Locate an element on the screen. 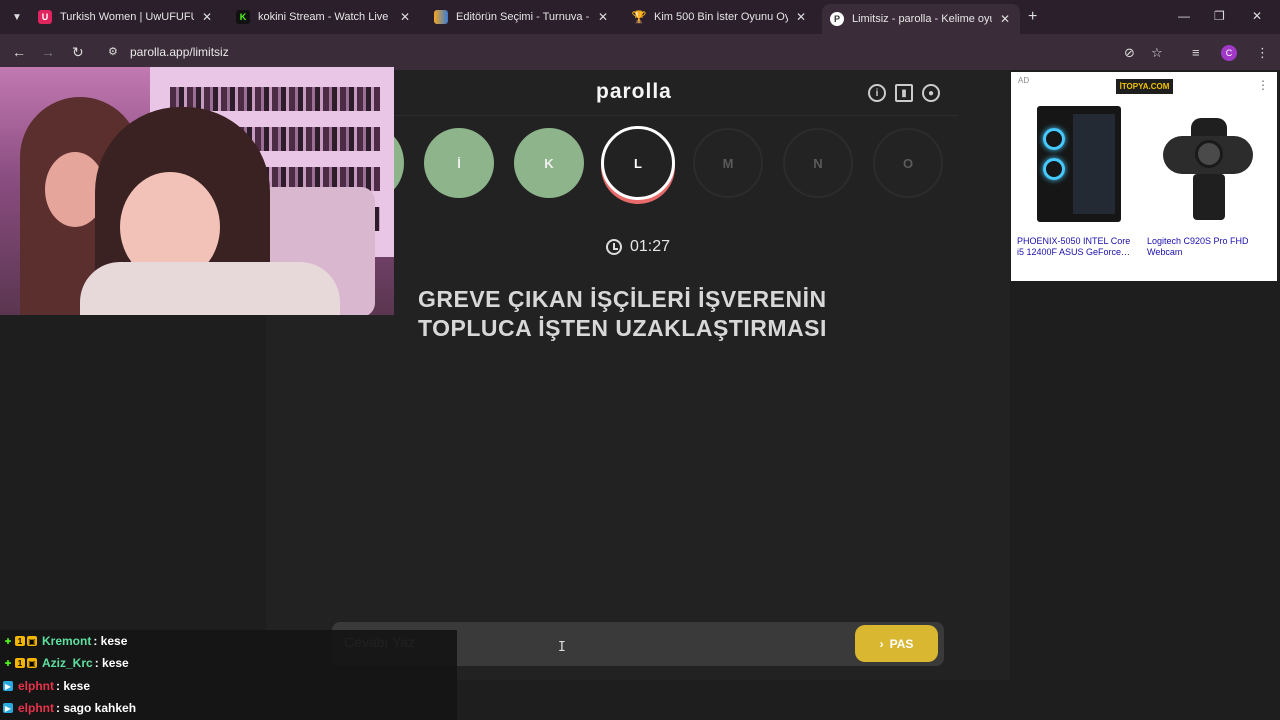 The image size is (1280, 720). chat-username: Aziz_Krc is located at coordinates (67, 663).